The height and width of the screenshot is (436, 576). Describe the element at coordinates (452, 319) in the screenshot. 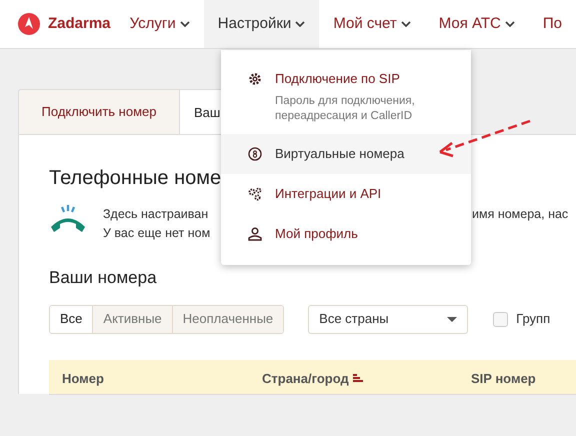

I see `dropdown-arrow-icon` at that location.